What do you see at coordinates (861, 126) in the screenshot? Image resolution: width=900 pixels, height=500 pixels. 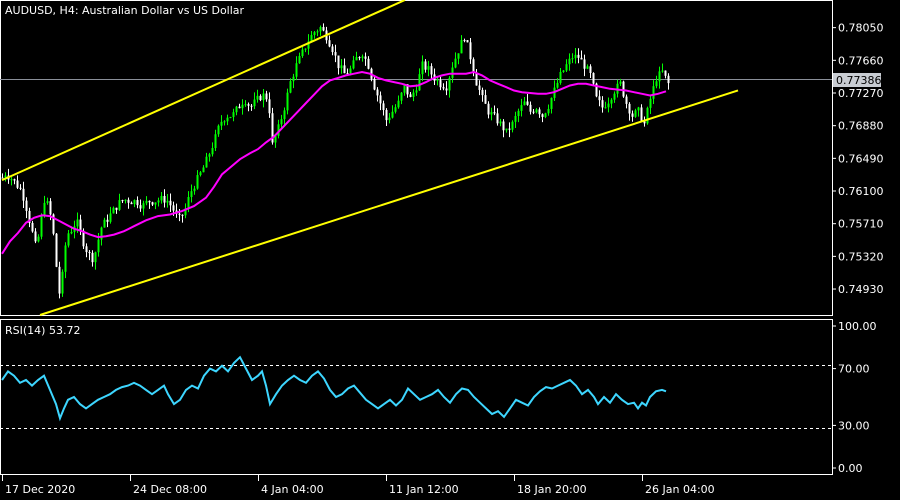 I see `price-tick-label: 0.76880` at bounding box center [861, 126].